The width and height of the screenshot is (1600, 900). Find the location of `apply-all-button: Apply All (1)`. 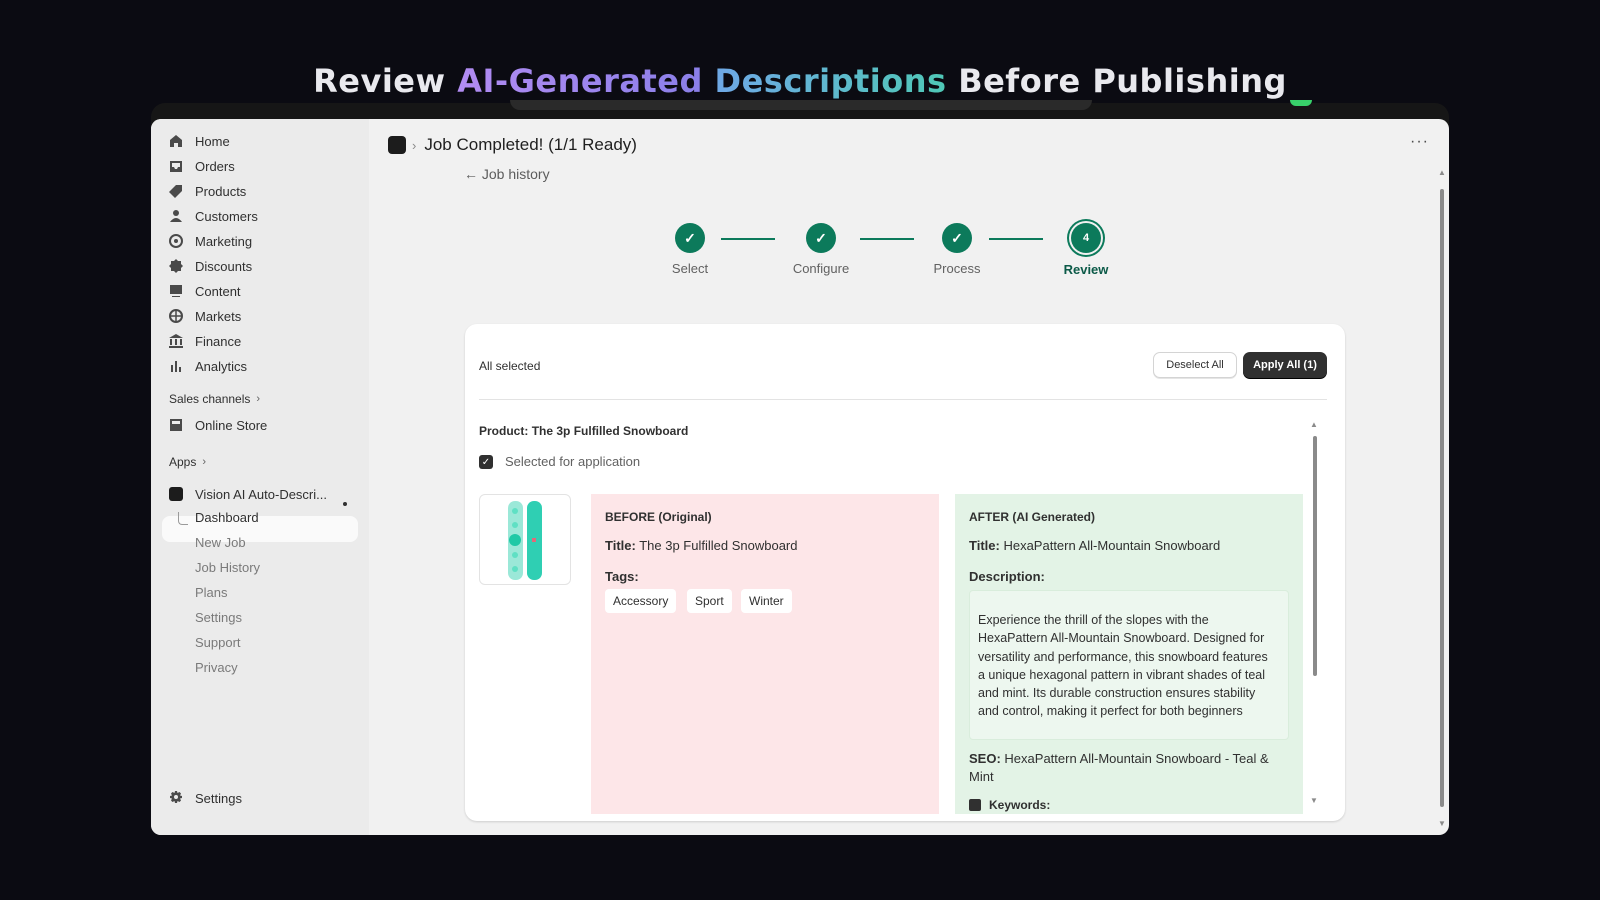

apply-all-button: Apply All (1) is located at coordinates (1285, 365).